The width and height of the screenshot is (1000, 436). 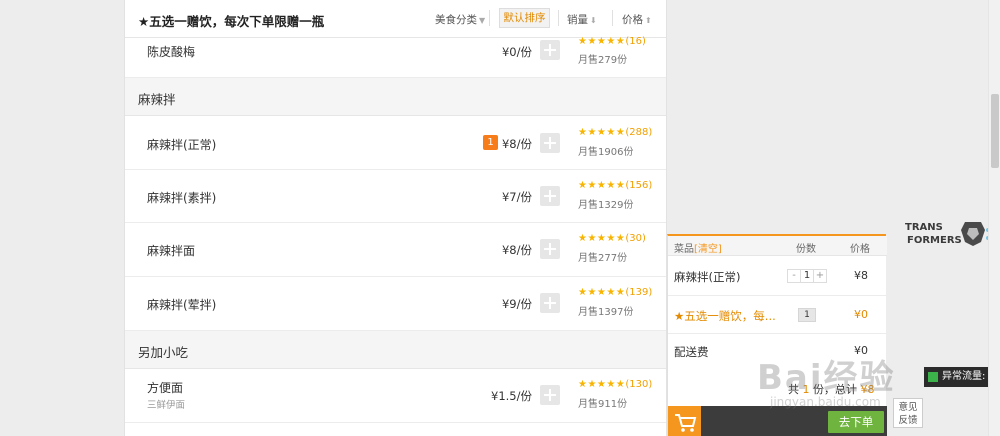 What do you see at coordinates (395, 250) in the screenshot?
I see `list-item: 麻辣拌面 ¥8/份 ★★★★★(30) 月售277份` at bounding box center [395, 250].